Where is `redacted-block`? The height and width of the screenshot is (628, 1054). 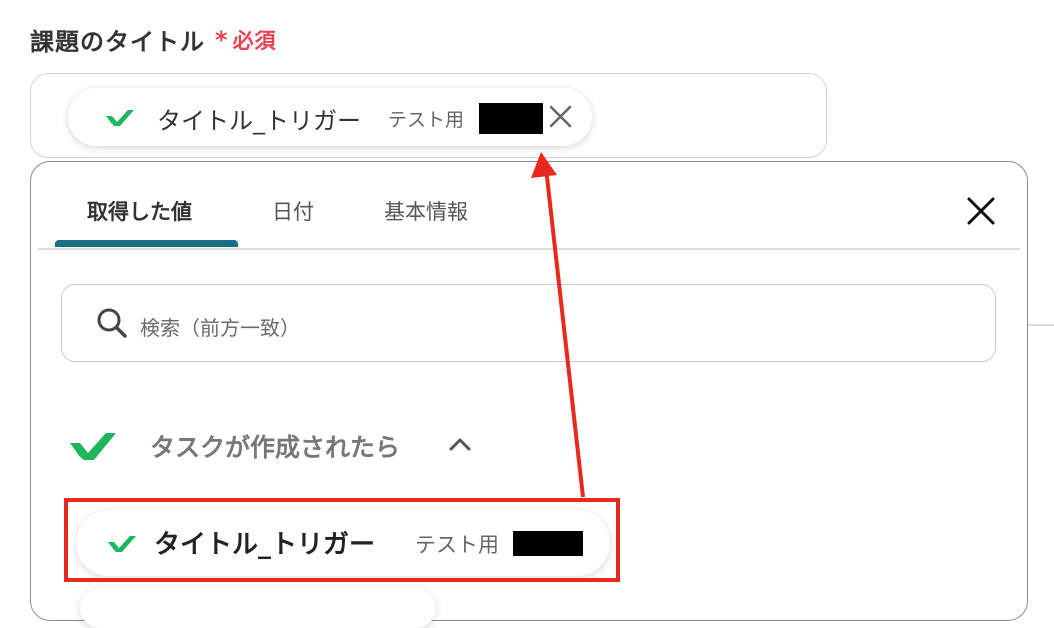
redacted-block is located at coordinates (511, 118).